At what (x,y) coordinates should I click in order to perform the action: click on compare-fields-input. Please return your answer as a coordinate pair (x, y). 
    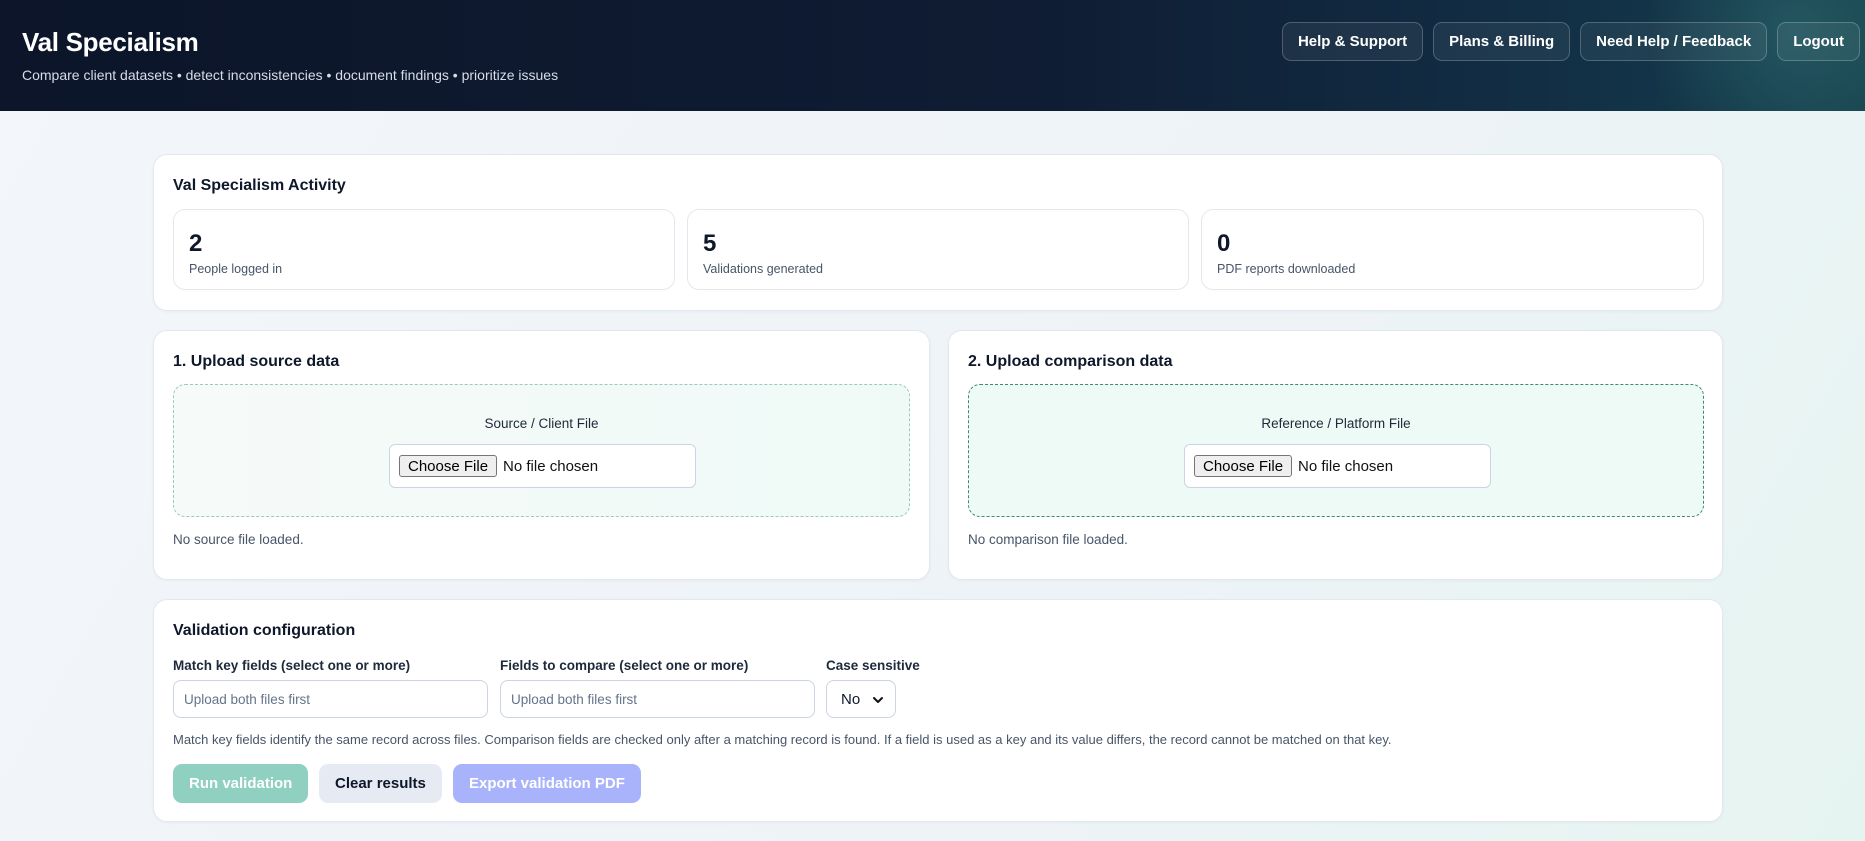
    Looking at the image, I should click on (657, 699).